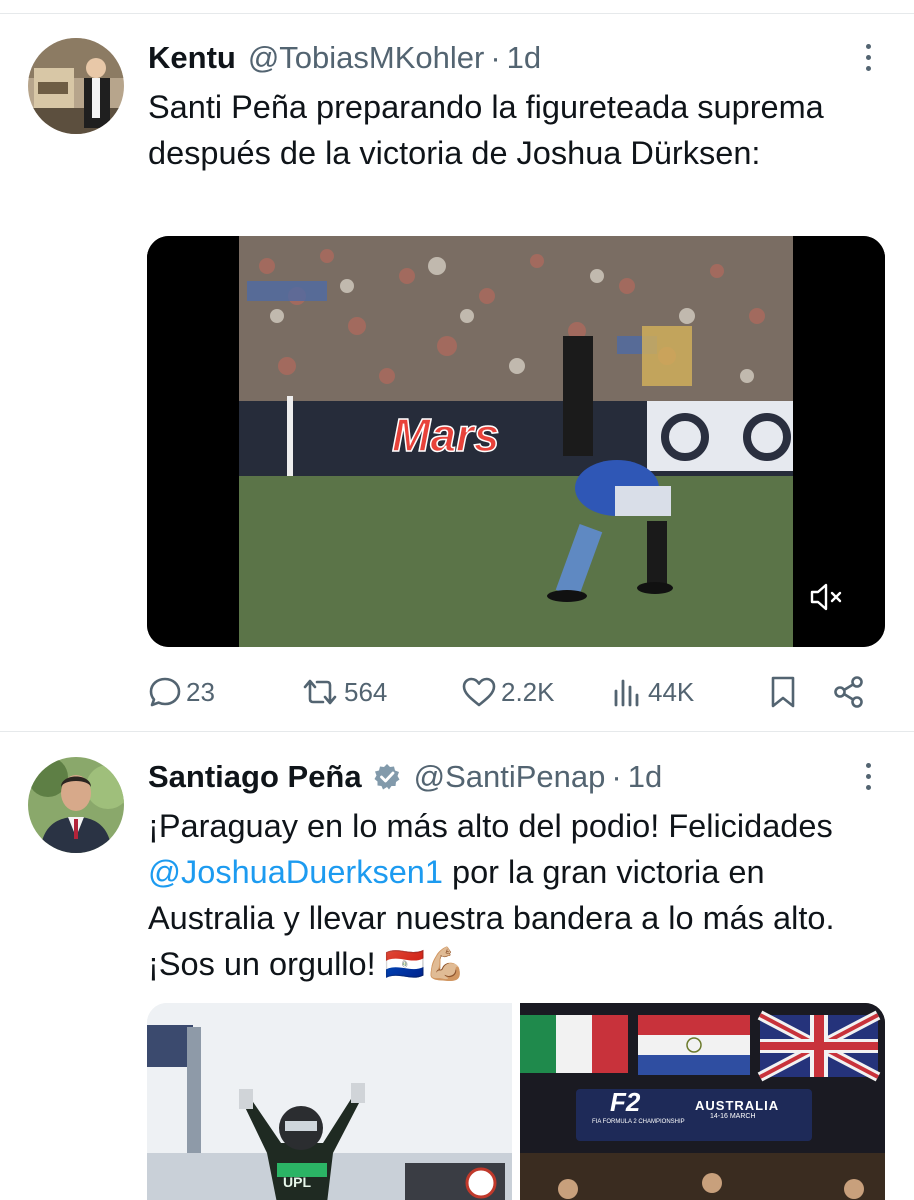 The image size is (914, 1200). I want to click on board-dates: 14-16 MARCH, so click(733, 1116).